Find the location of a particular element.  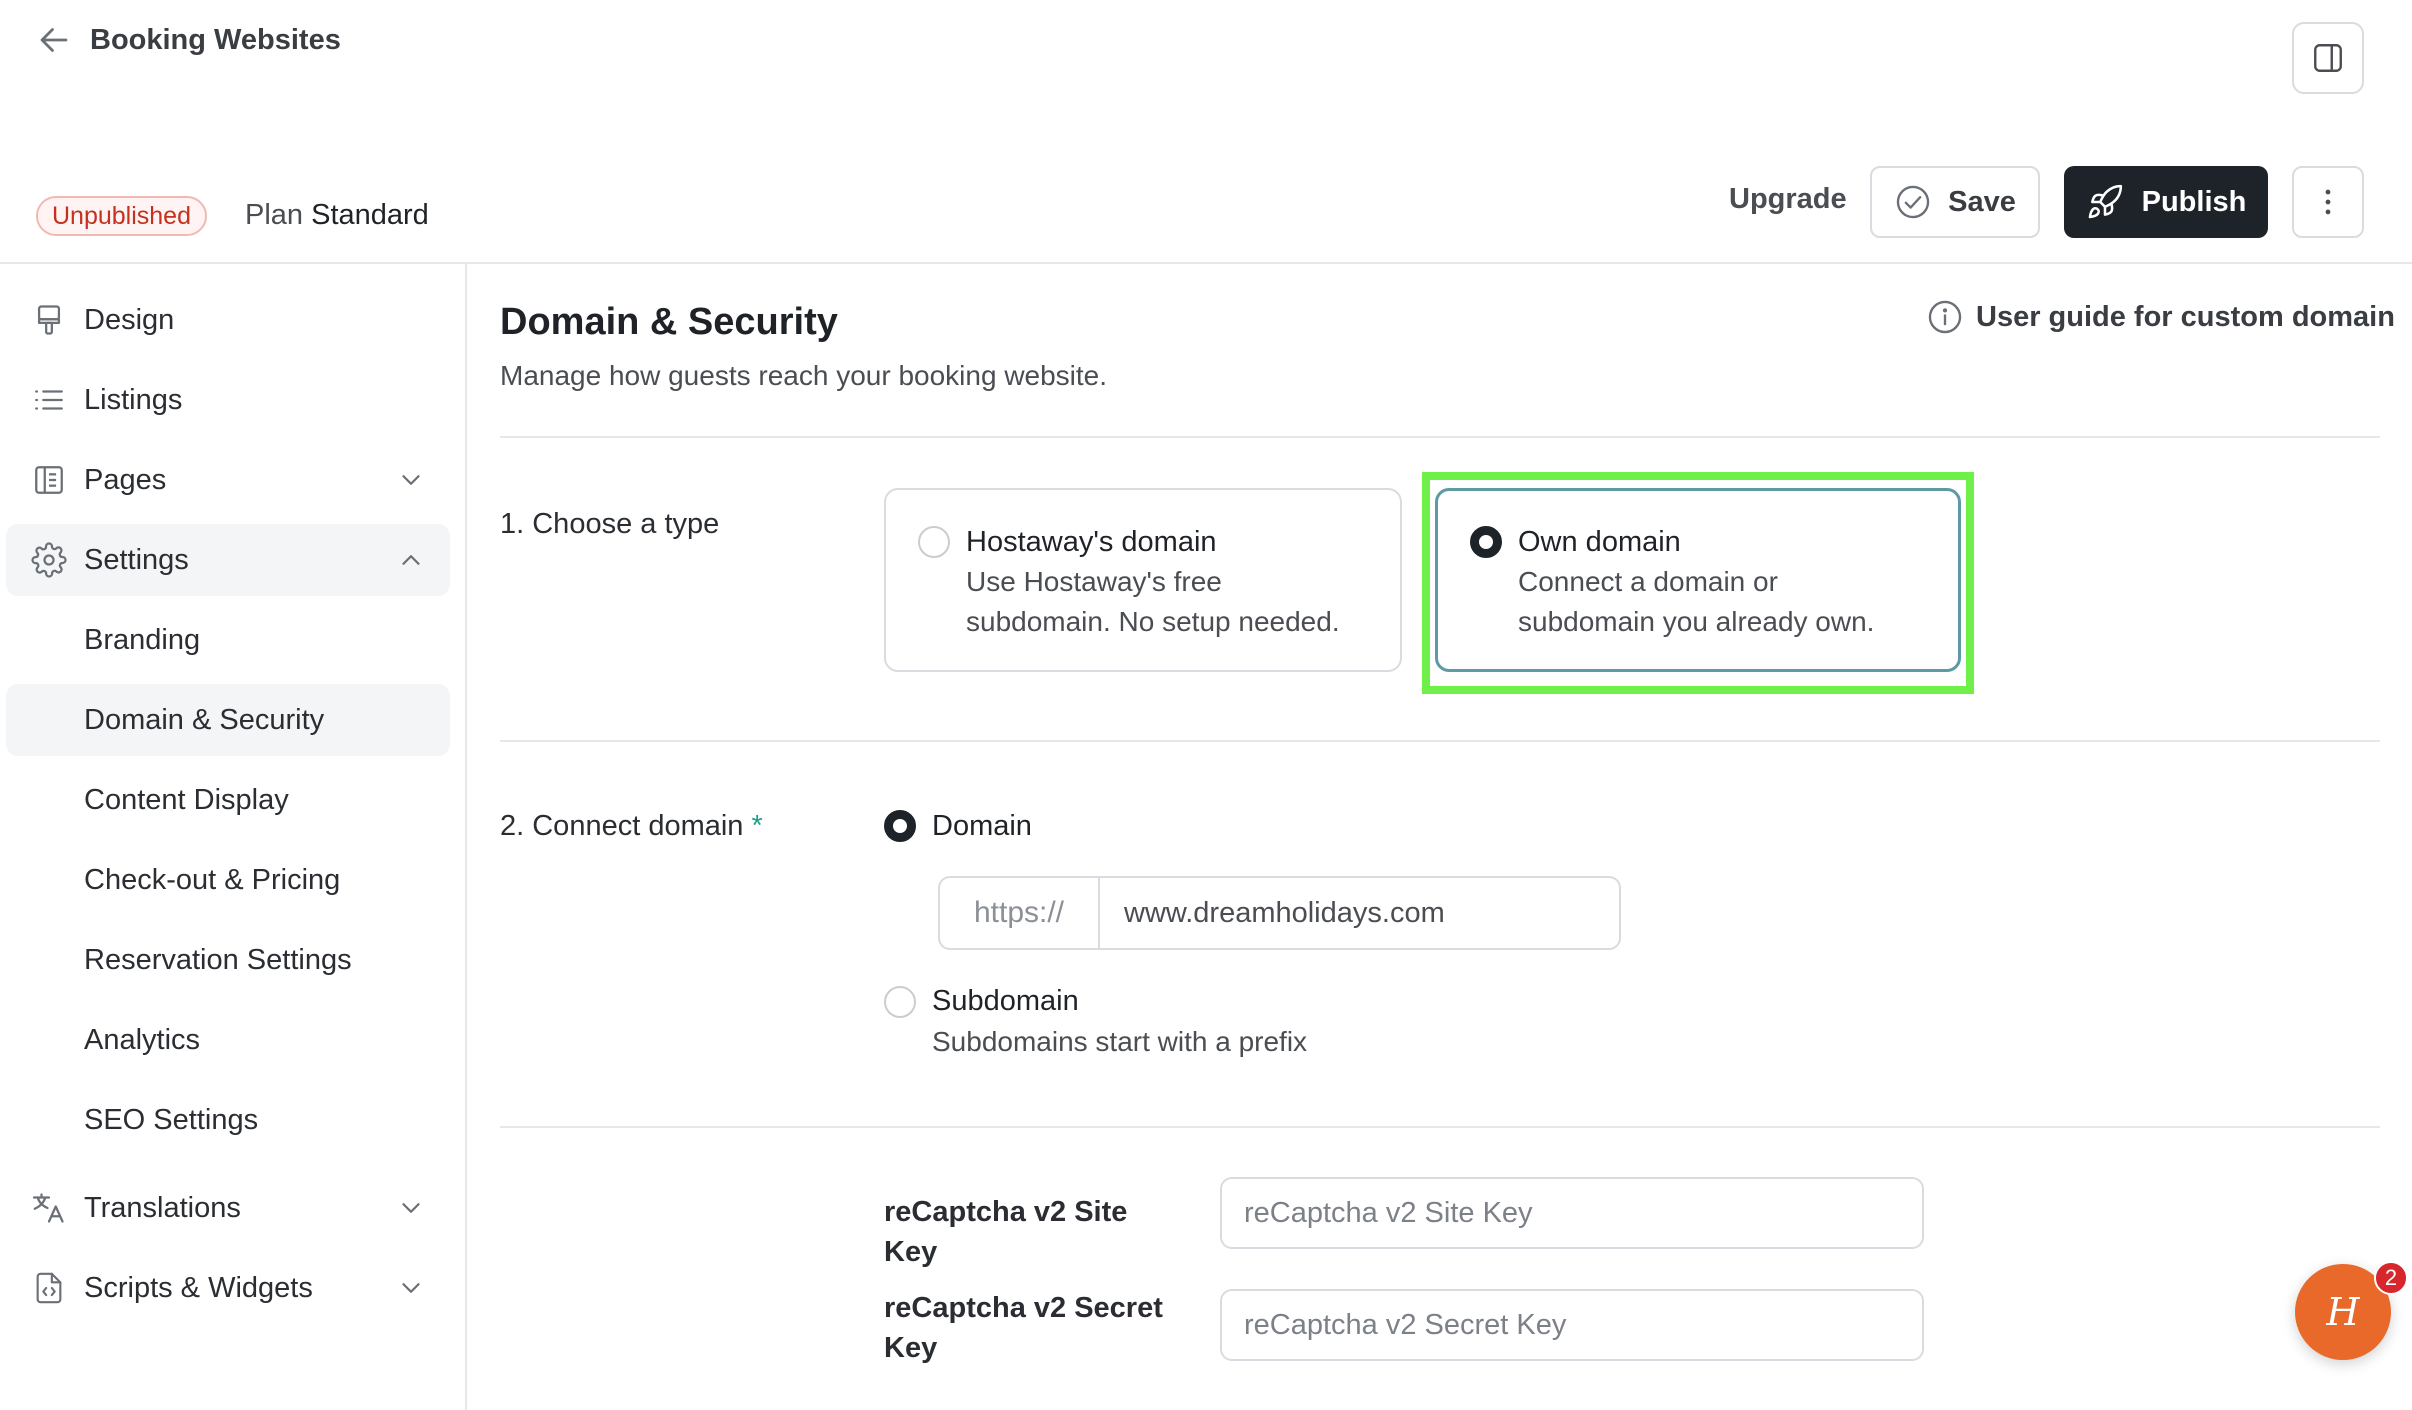

sidebar-subitem-domain-security: Domain & Security is located at coordinates (228, 720).